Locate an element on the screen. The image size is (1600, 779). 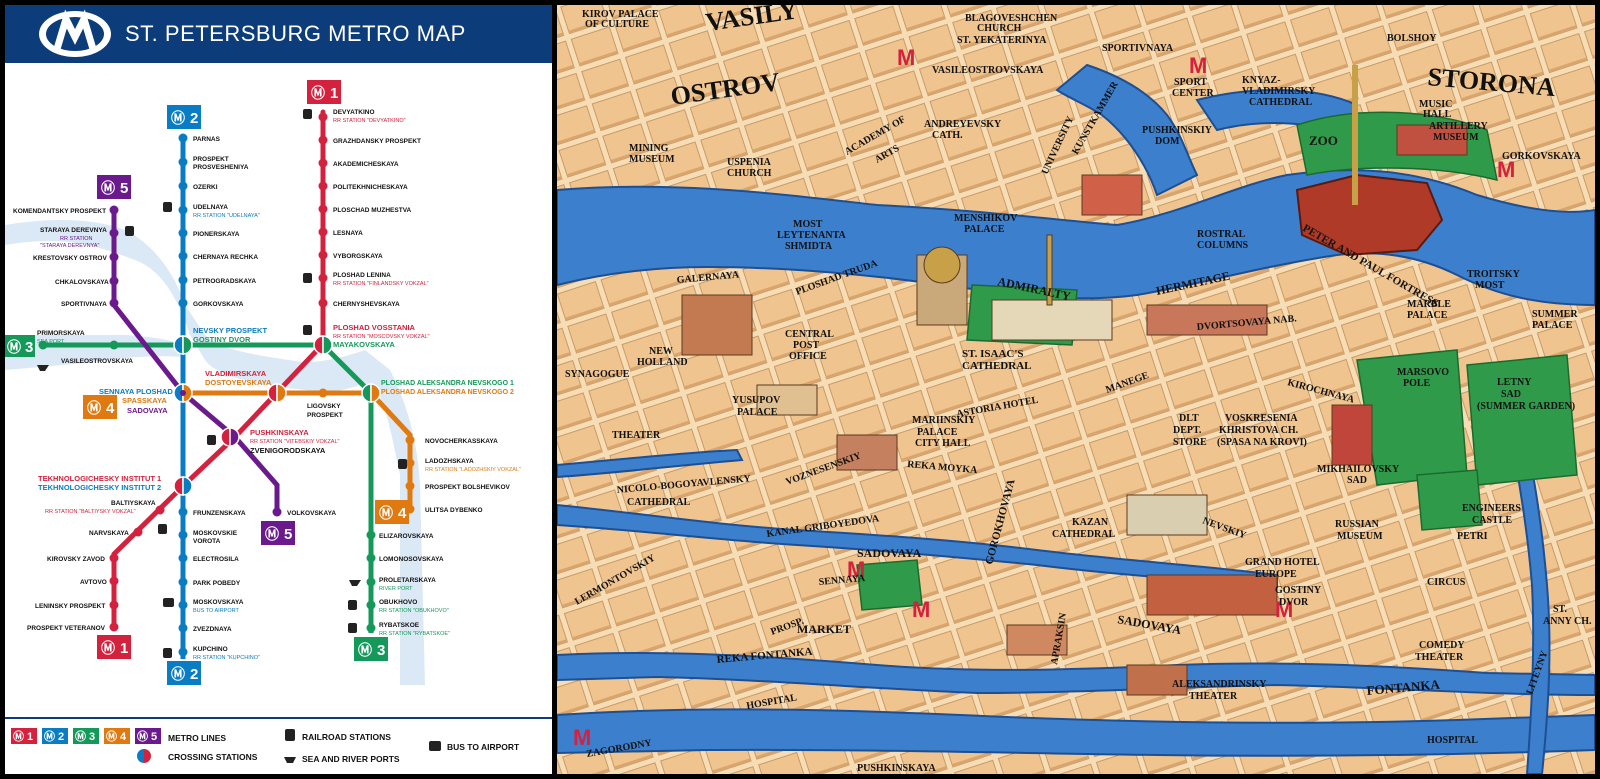
legend-ports: SEA AND RIVER PORTS is located at coordinates (351, 759).